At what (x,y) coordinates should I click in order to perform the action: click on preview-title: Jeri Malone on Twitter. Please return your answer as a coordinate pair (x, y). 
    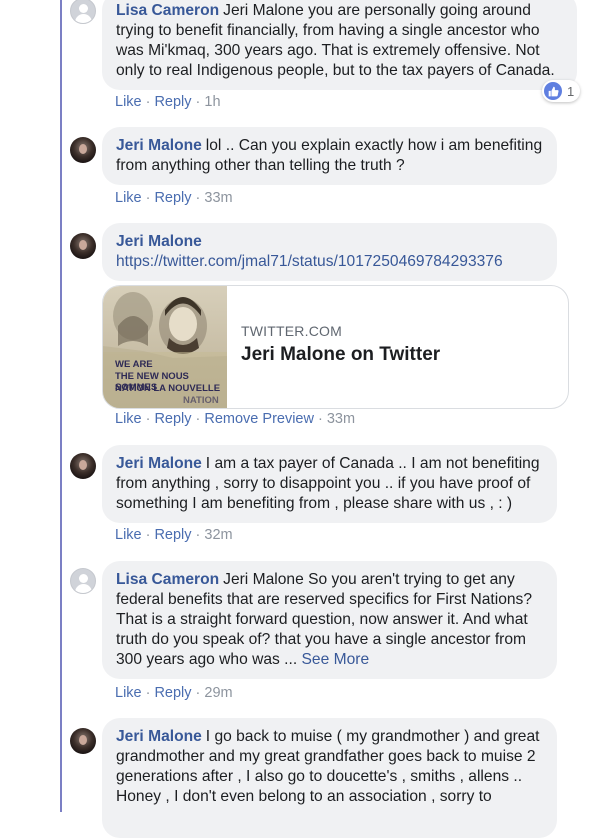
    Looking at the image, I should click on (340, 355).